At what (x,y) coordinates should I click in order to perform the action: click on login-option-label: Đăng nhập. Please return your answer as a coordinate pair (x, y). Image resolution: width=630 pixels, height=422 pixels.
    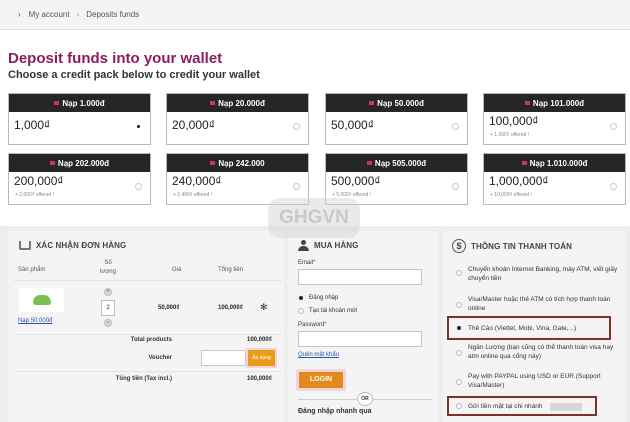
    Looking at the image, I should click on (324, 298).